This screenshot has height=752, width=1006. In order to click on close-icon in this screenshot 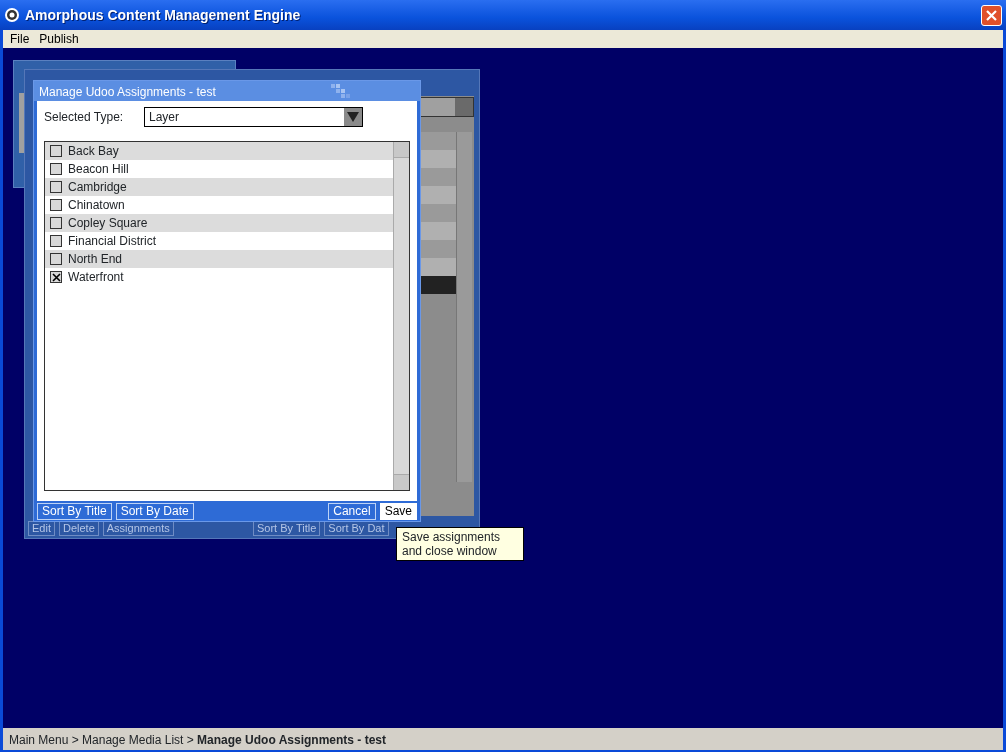, I will do `click(991, 15)`.